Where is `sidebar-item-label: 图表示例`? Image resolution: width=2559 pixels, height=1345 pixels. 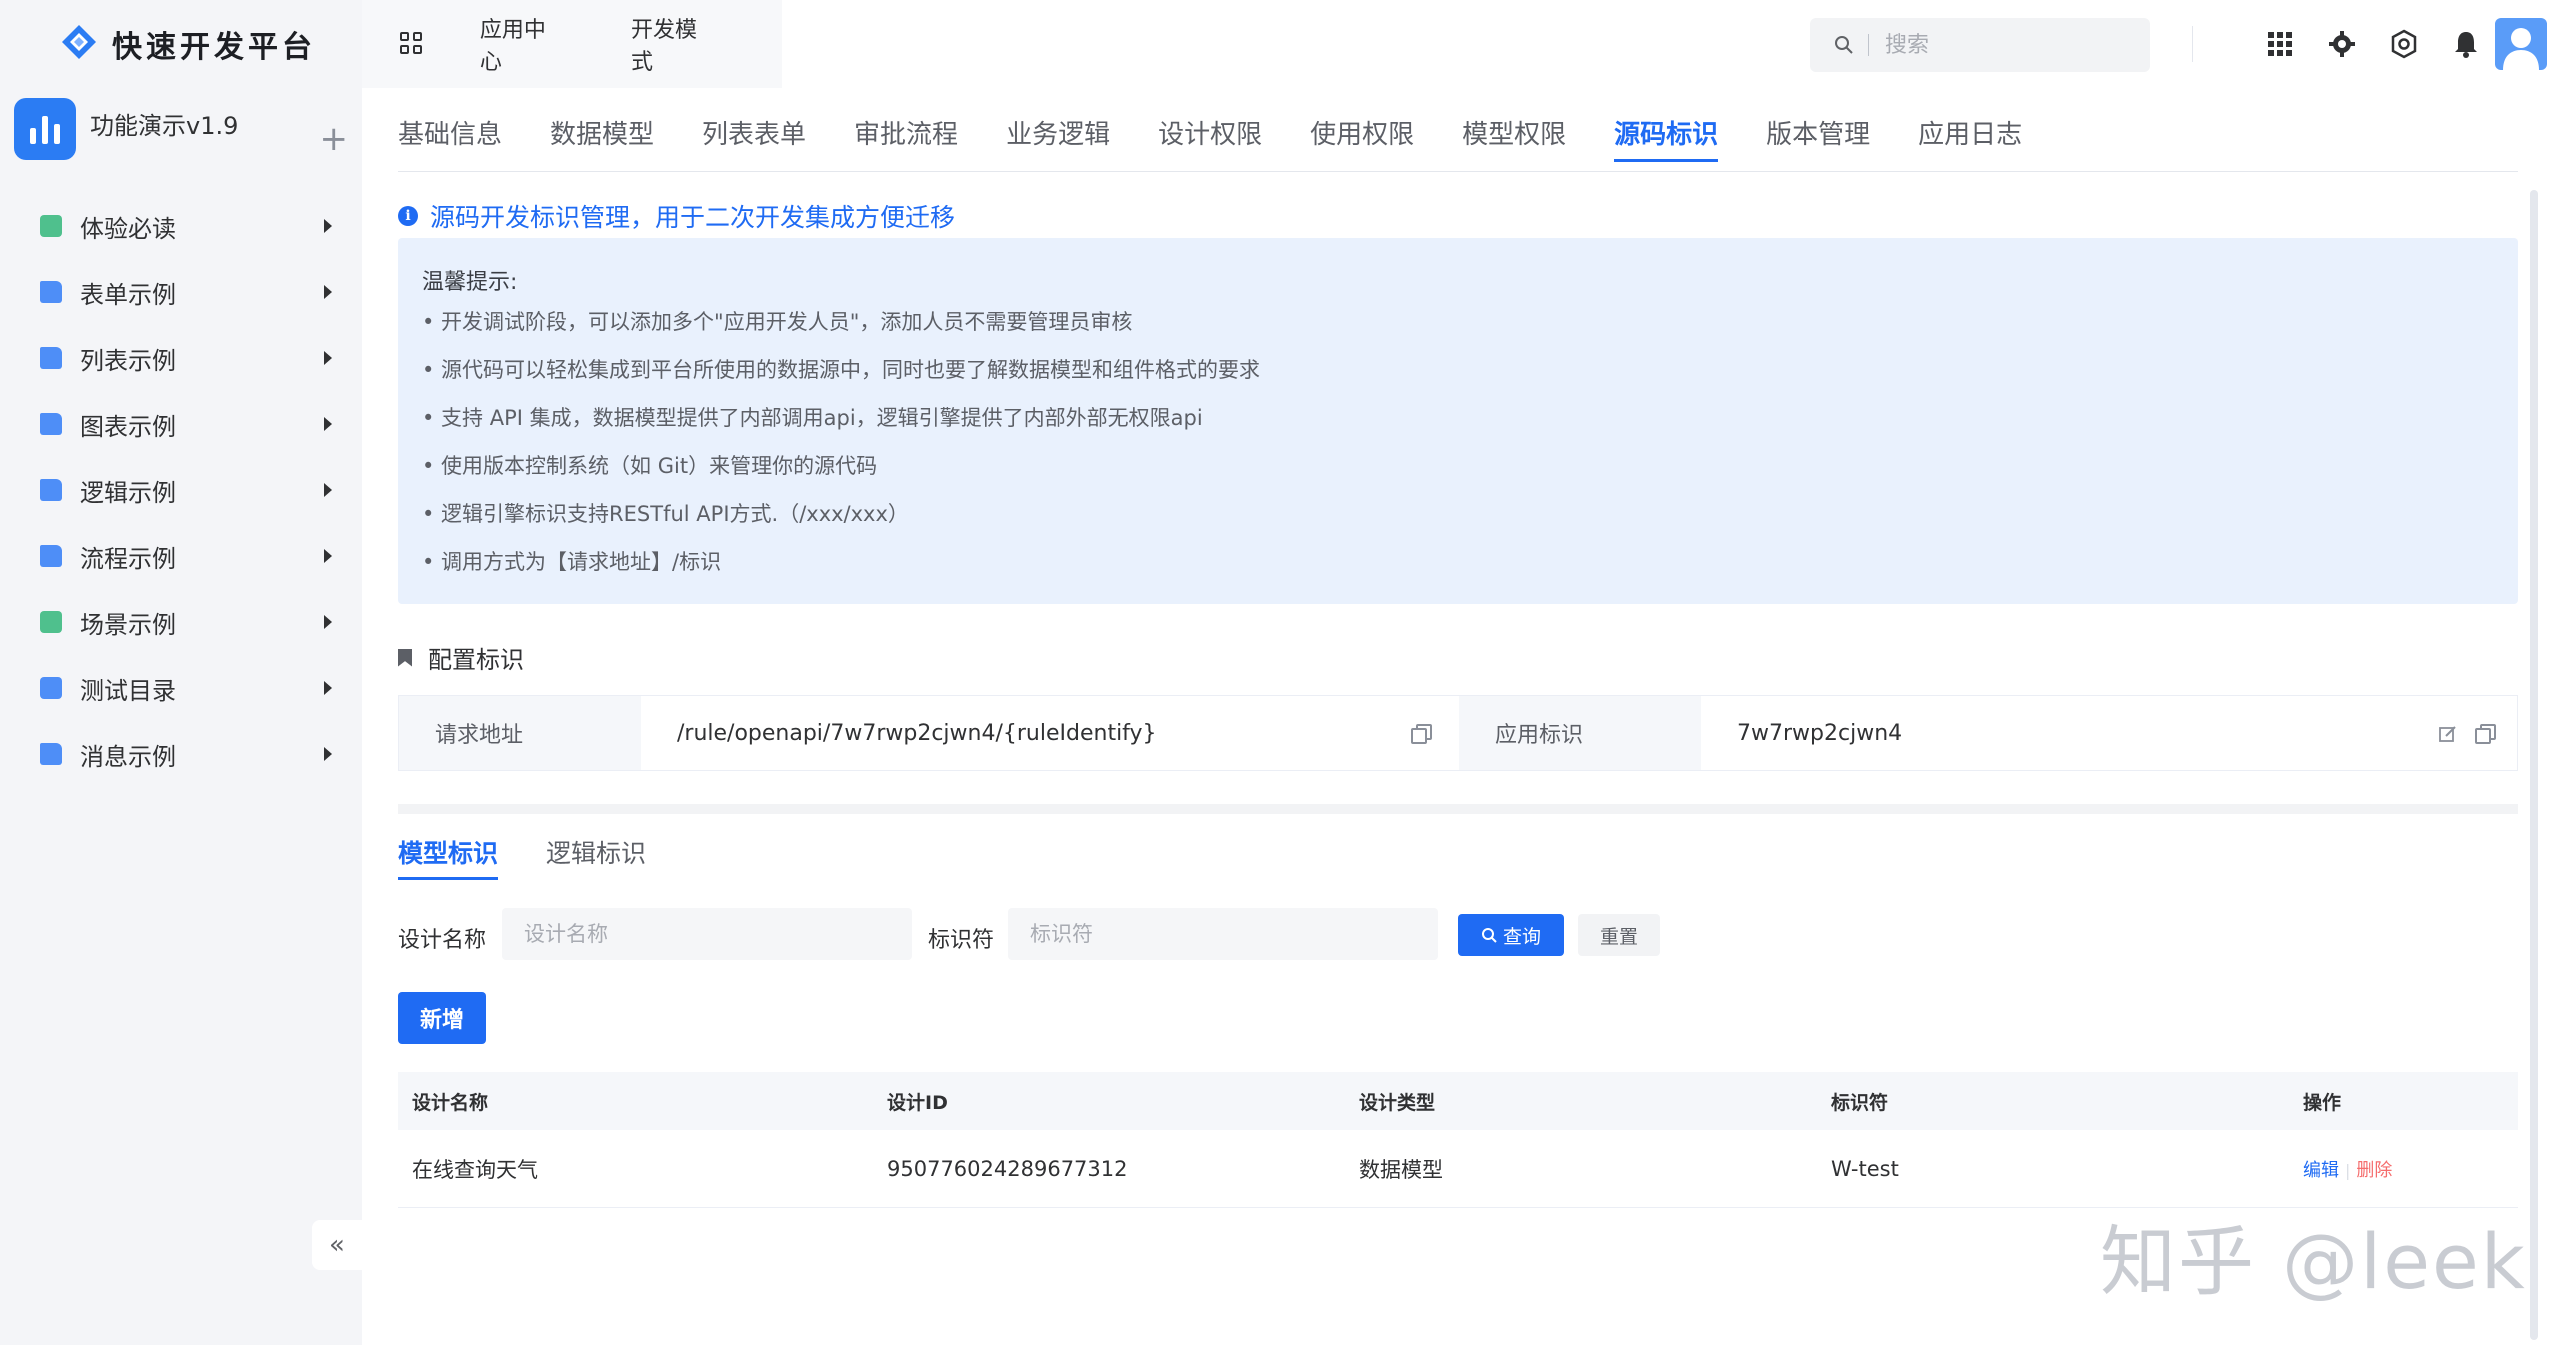 sidebar-item-label: 图表示例 is located at coordinates (128, 426).